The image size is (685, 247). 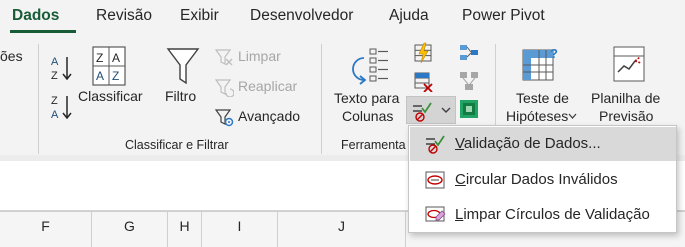 I want to click on reaplicar-button: Reaplicar, so click(x=260, y=87).